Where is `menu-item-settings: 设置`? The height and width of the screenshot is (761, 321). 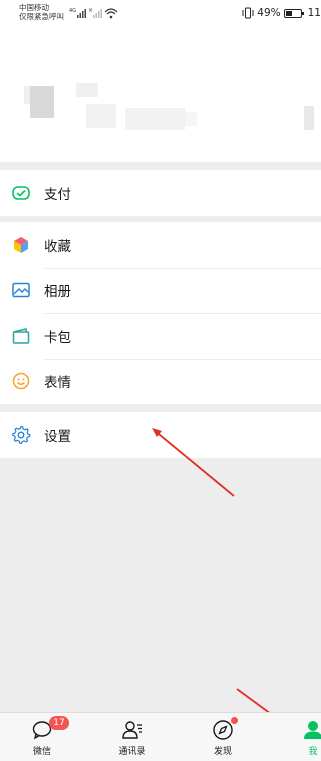 menu-item-settings: 设置 is located at coordinates (160, 435).